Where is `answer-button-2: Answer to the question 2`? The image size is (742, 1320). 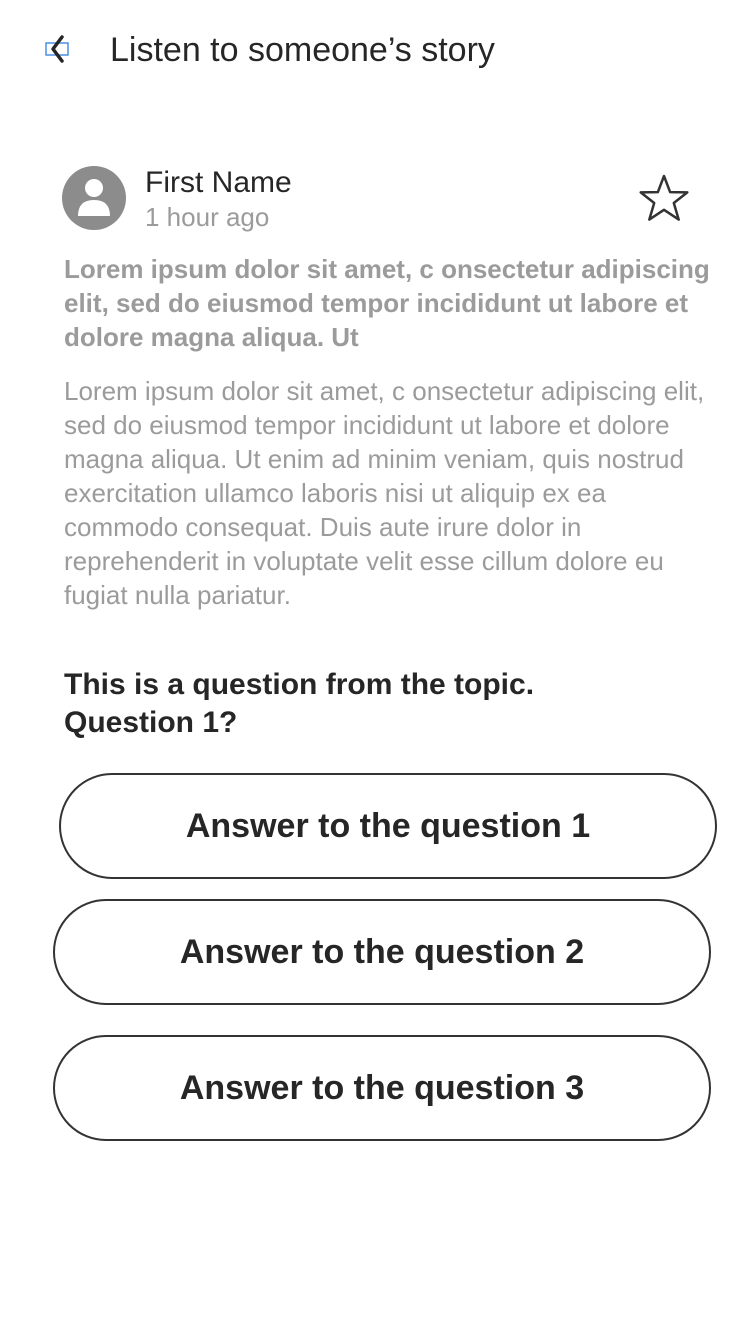 answer-button-2: Answer to the question 2 is located at coordinates (382, 952).